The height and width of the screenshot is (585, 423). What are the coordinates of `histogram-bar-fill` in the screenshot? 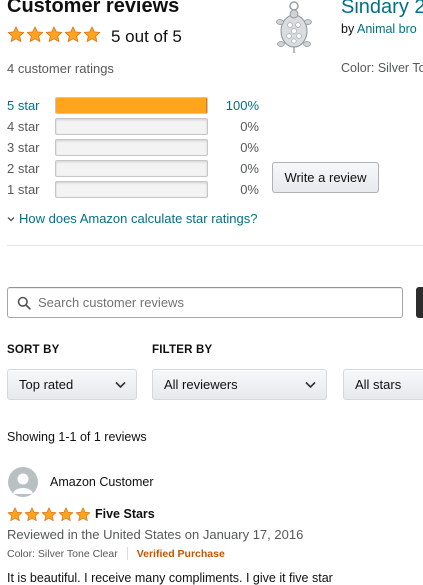 It's located at (131, 105).